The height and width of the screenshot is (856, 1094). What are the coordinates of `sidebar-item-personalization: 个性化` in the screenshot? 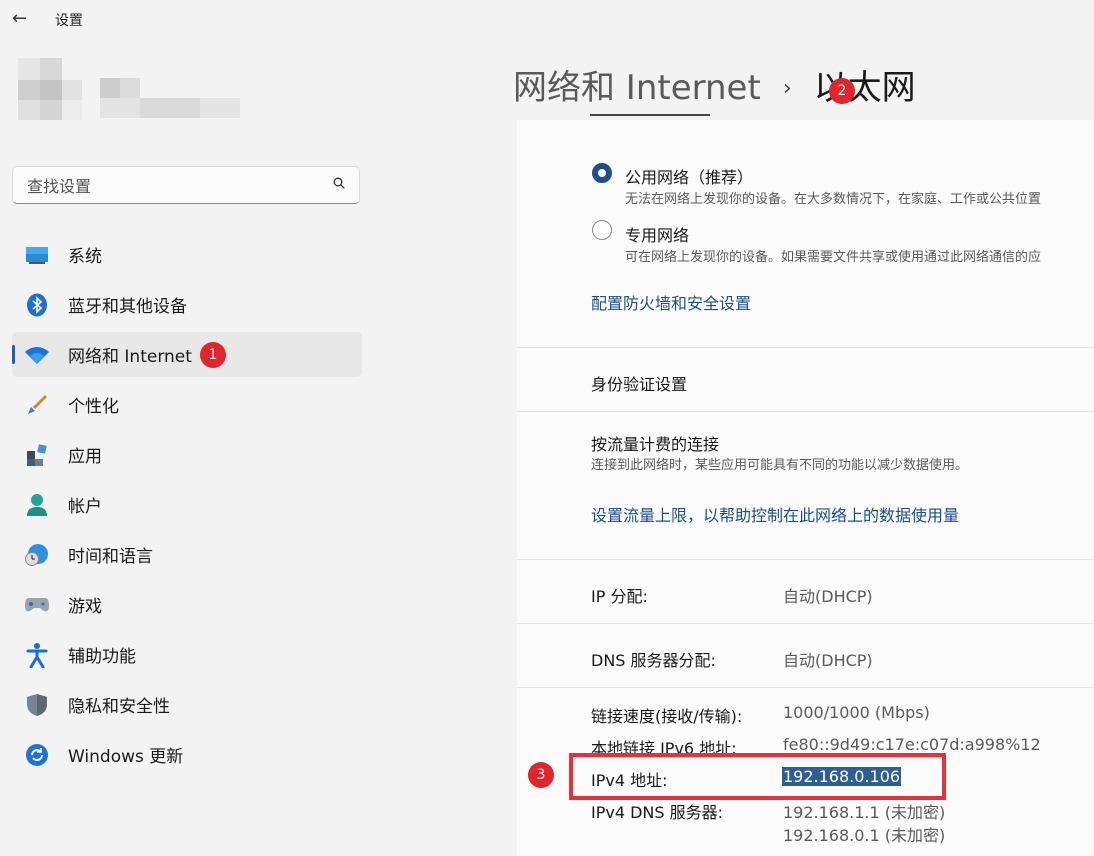 It's located at (187, 404).